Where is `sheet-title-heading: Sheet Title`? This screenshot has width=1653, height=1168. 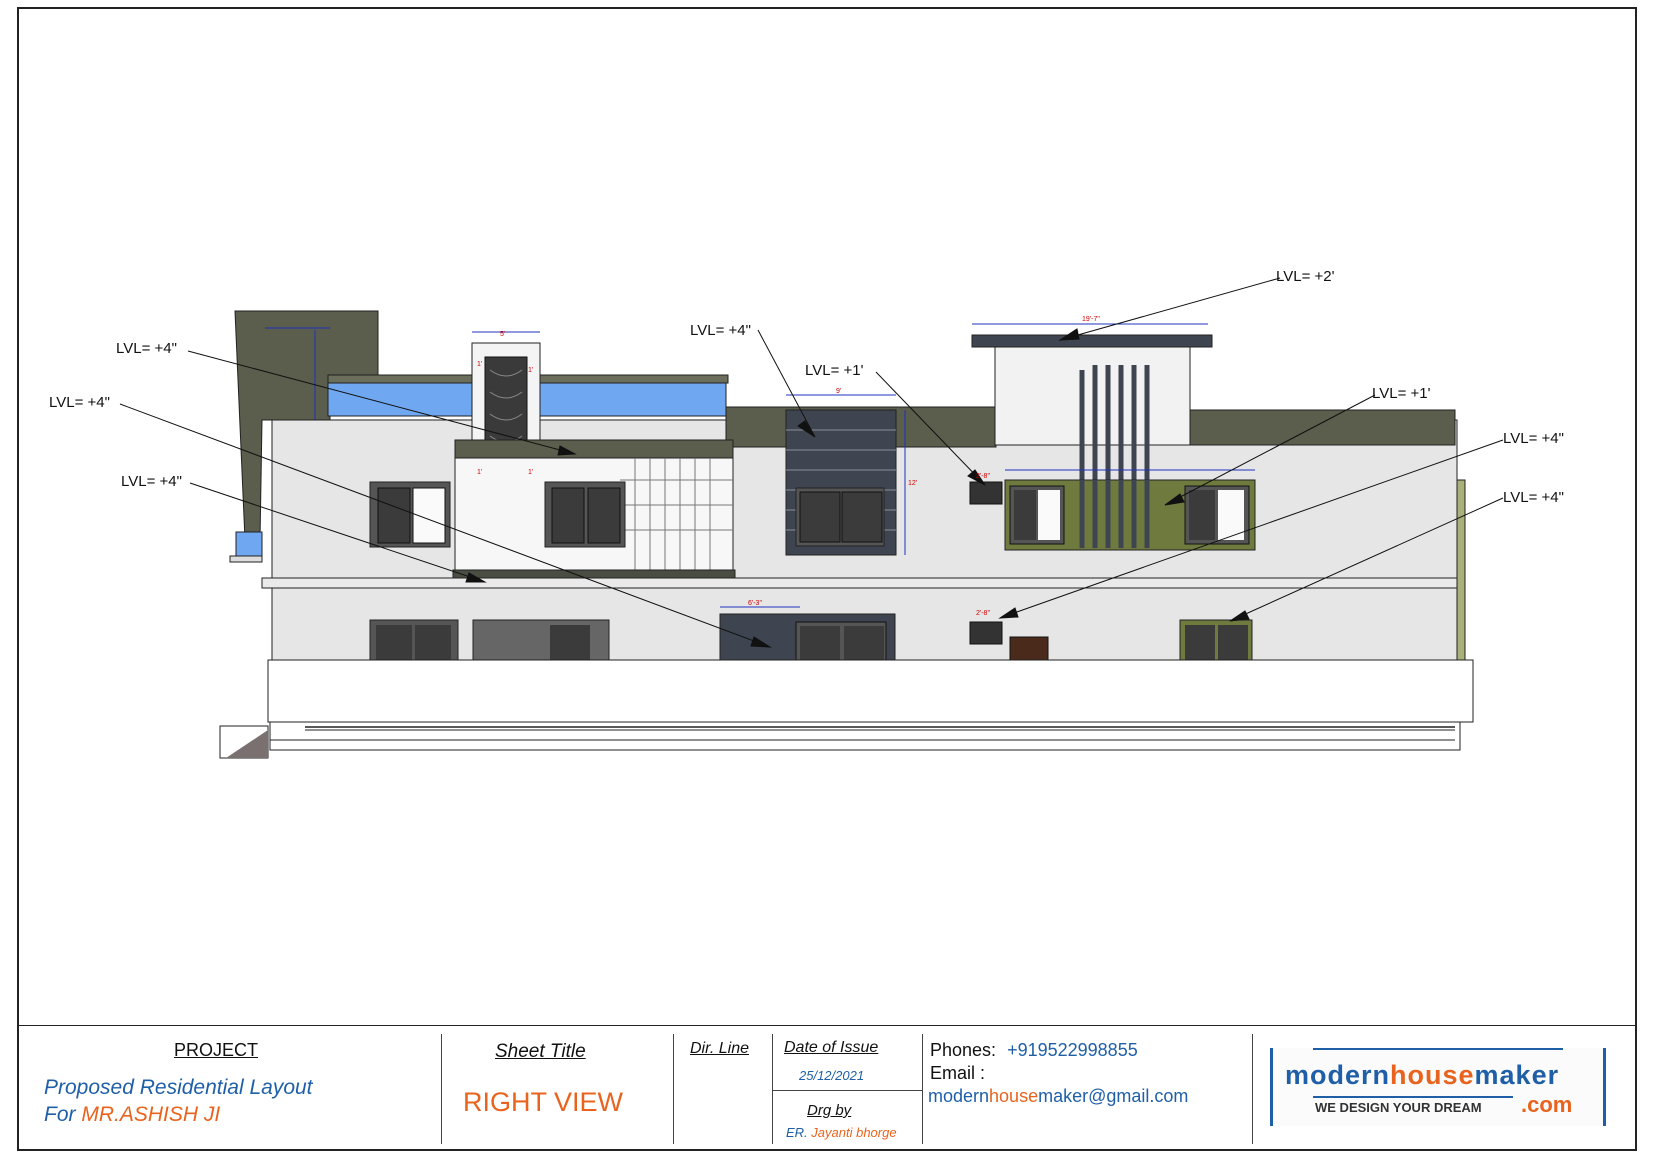 sheet-title-heading: Sheet Title is located at coordinates (540, 1051).